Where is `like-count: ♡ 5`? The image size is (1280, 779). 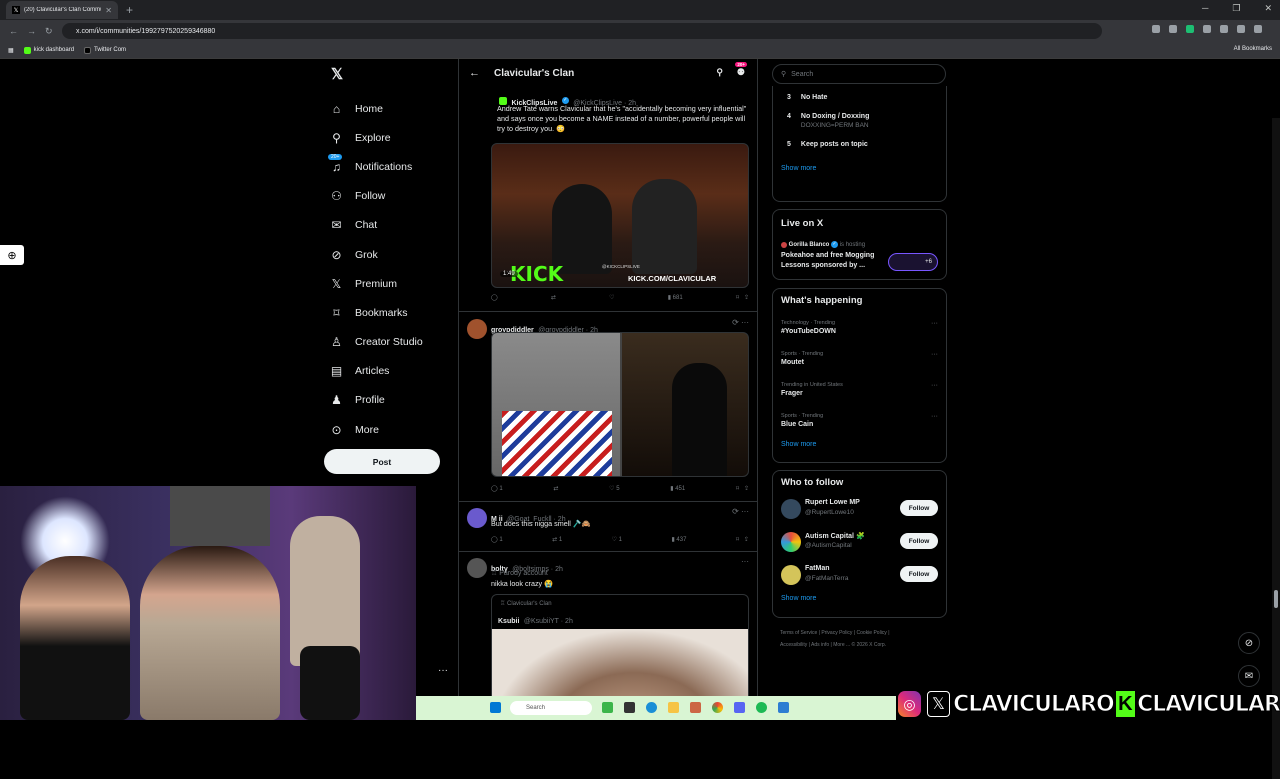
like-count: ♡ 5 is located at coordinates (614, 488).